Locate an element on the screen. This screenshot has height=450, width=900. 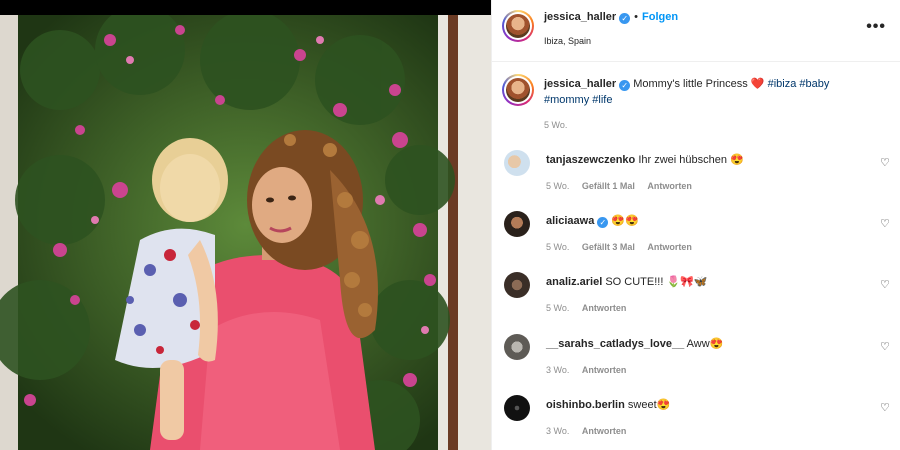
photo-top-bar is located at coordinates (245, 7).